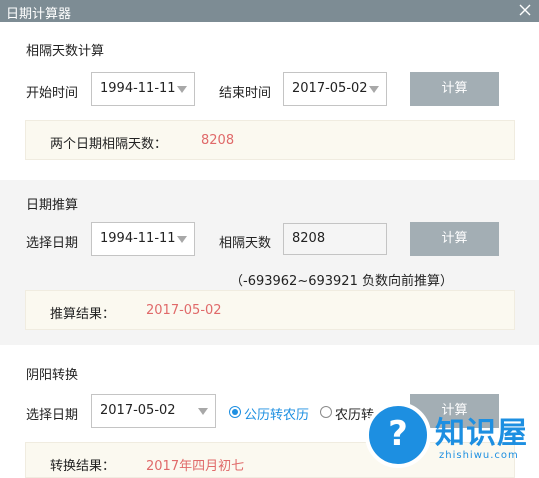 This screenshot has width=539, height=478. Describe the element at coordinates (245, 243) in the screenshot. I see `days-offset-label: 相隔天数` at that location.